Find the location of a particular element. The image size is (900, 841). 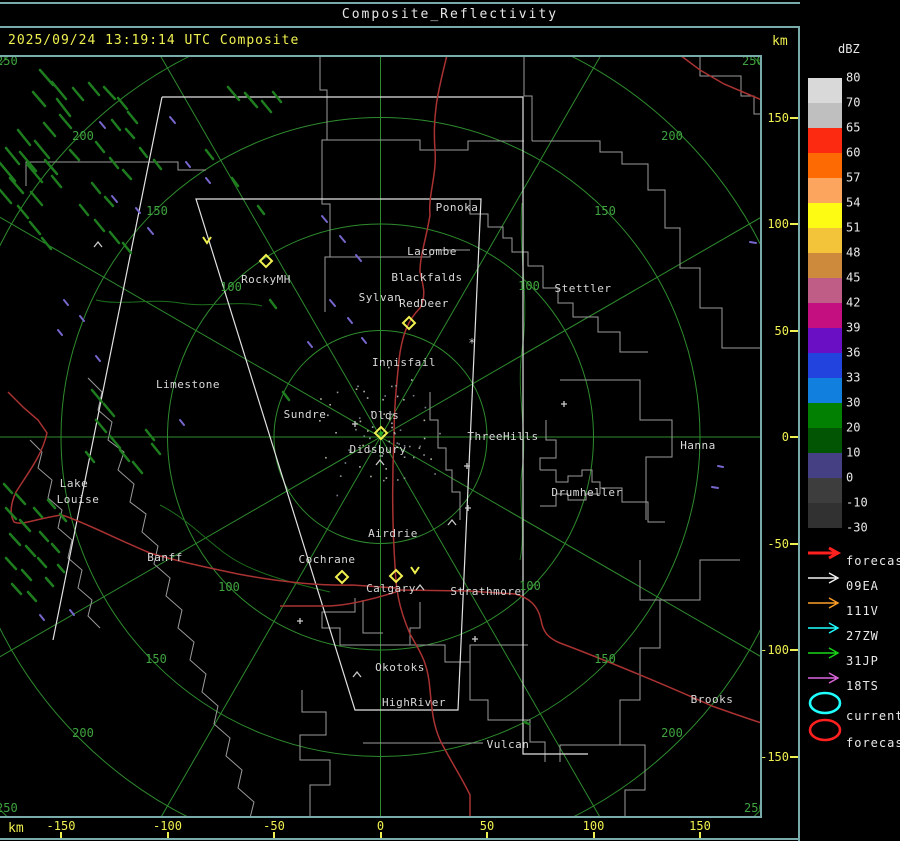

forecast-ellipse-icon is located at coordinates (825, 732).